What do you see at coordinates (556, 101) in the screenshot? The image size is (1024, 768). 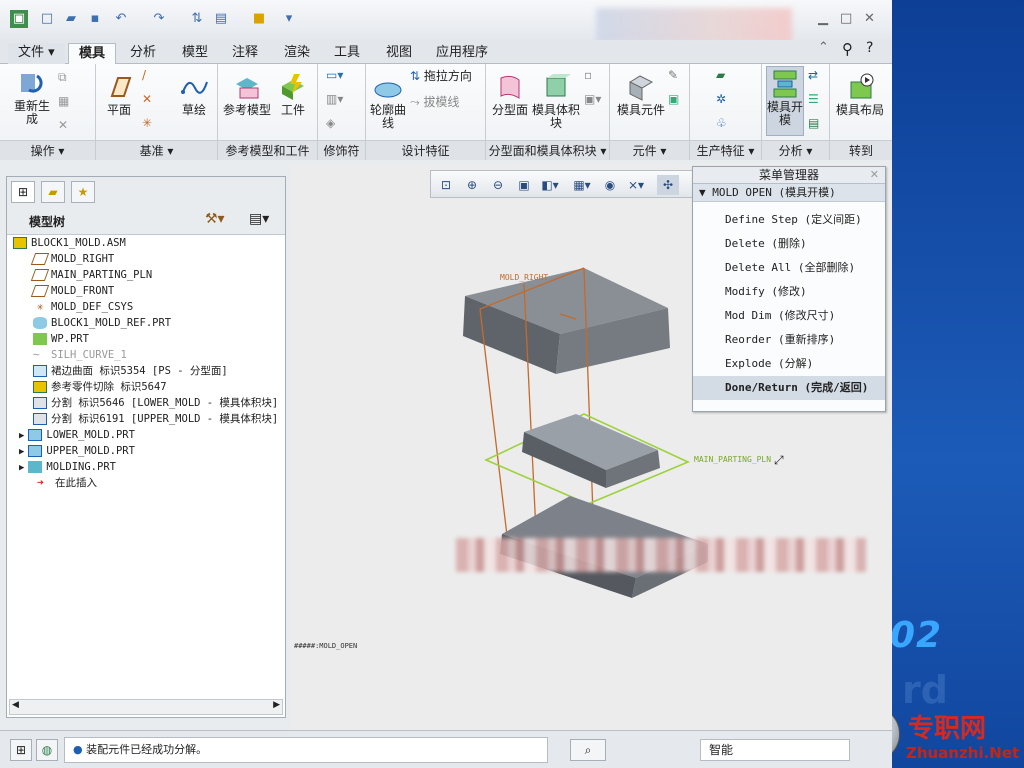 I see `mold-volume-button: 模具体积块` at bounding box center [556, 101].